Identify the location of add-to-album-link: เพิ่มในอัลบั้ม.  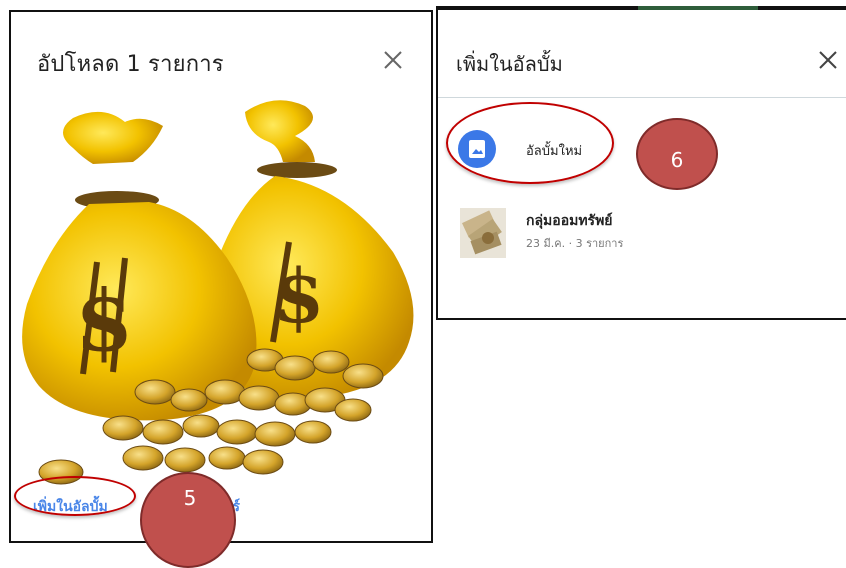
(70, 507).